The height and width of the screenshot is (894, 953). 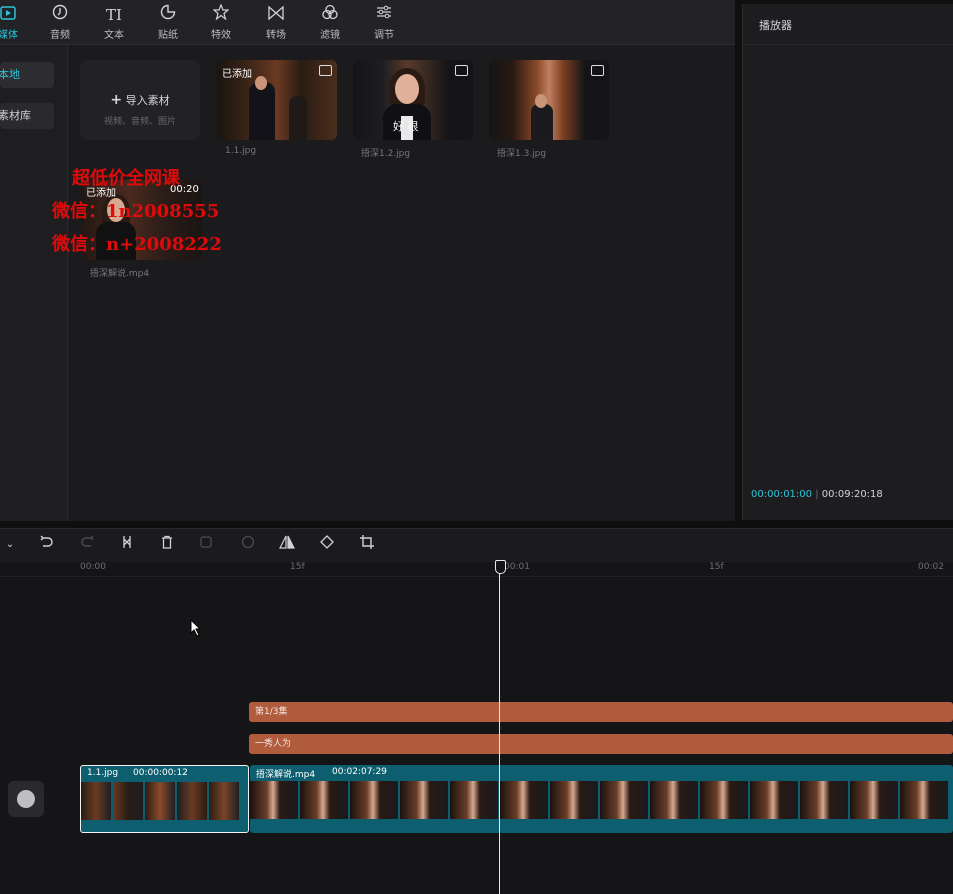 I want to click on reverse-icon, so click(x=248, y=545).